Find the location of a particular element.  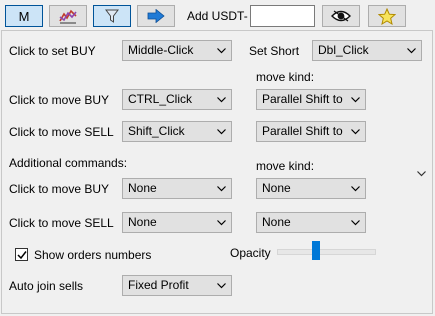

add-move-buy-kind-dropdown: None is located at coordinates (311, 188).